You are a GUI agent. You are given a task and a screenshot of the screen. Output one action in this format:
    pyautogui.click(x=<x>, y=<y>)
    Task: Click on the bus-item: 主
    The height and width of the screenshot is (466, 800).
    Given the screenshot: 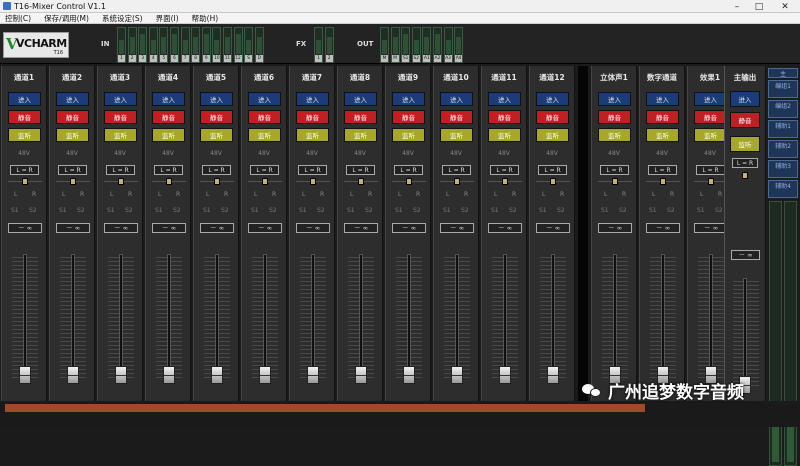 What is the action you would take?
    pyautogui.click(x=783, y=73)
    